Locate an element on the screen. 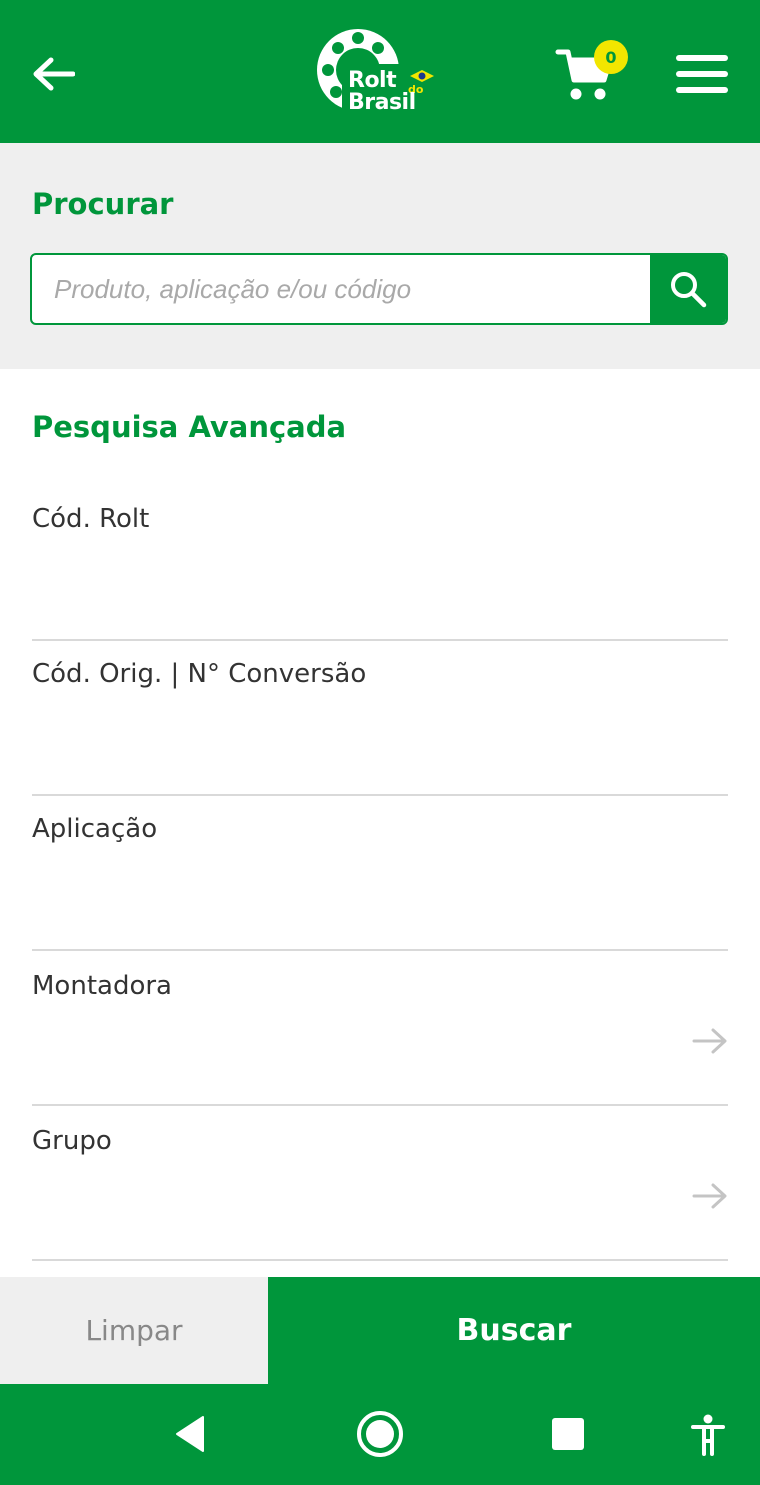 The height and width of the screenshot is (1485, 760). back-button is located at coordinates (53, 74).